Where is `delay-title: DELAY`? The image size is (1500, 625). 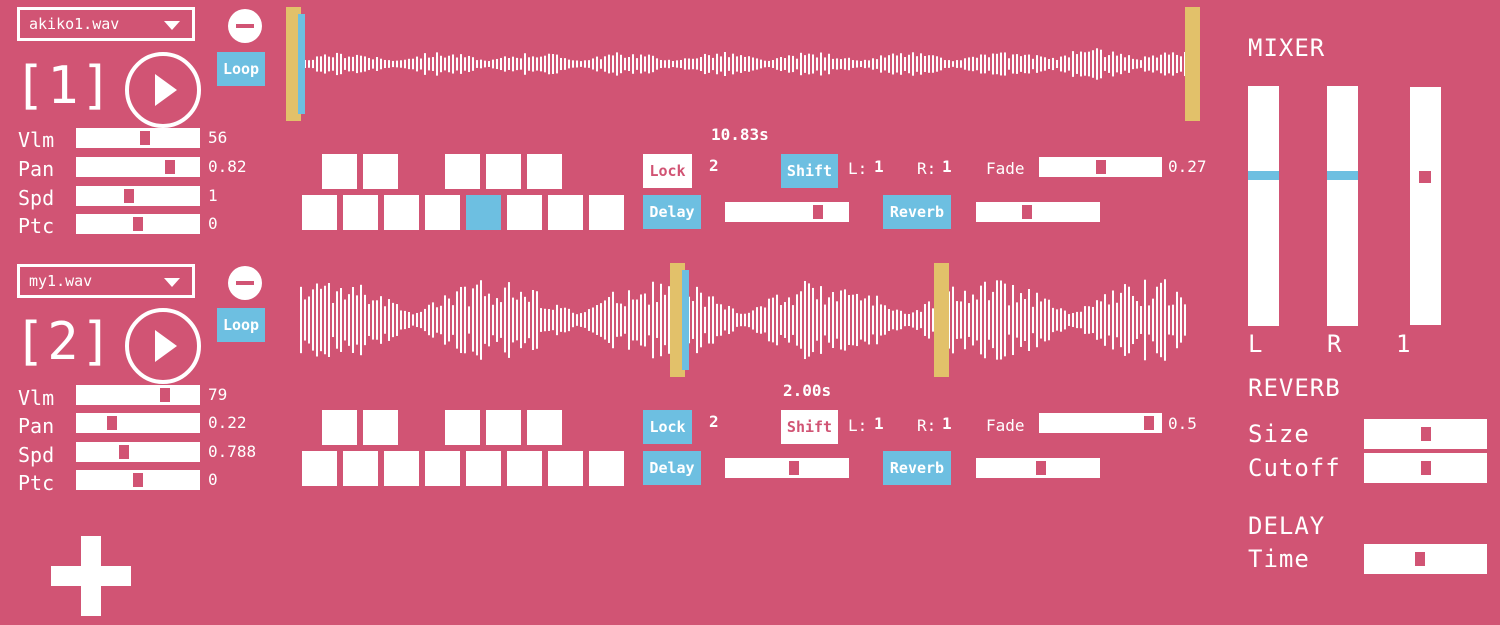
delay-title: DELAY is located at coordinates (1287, 526).